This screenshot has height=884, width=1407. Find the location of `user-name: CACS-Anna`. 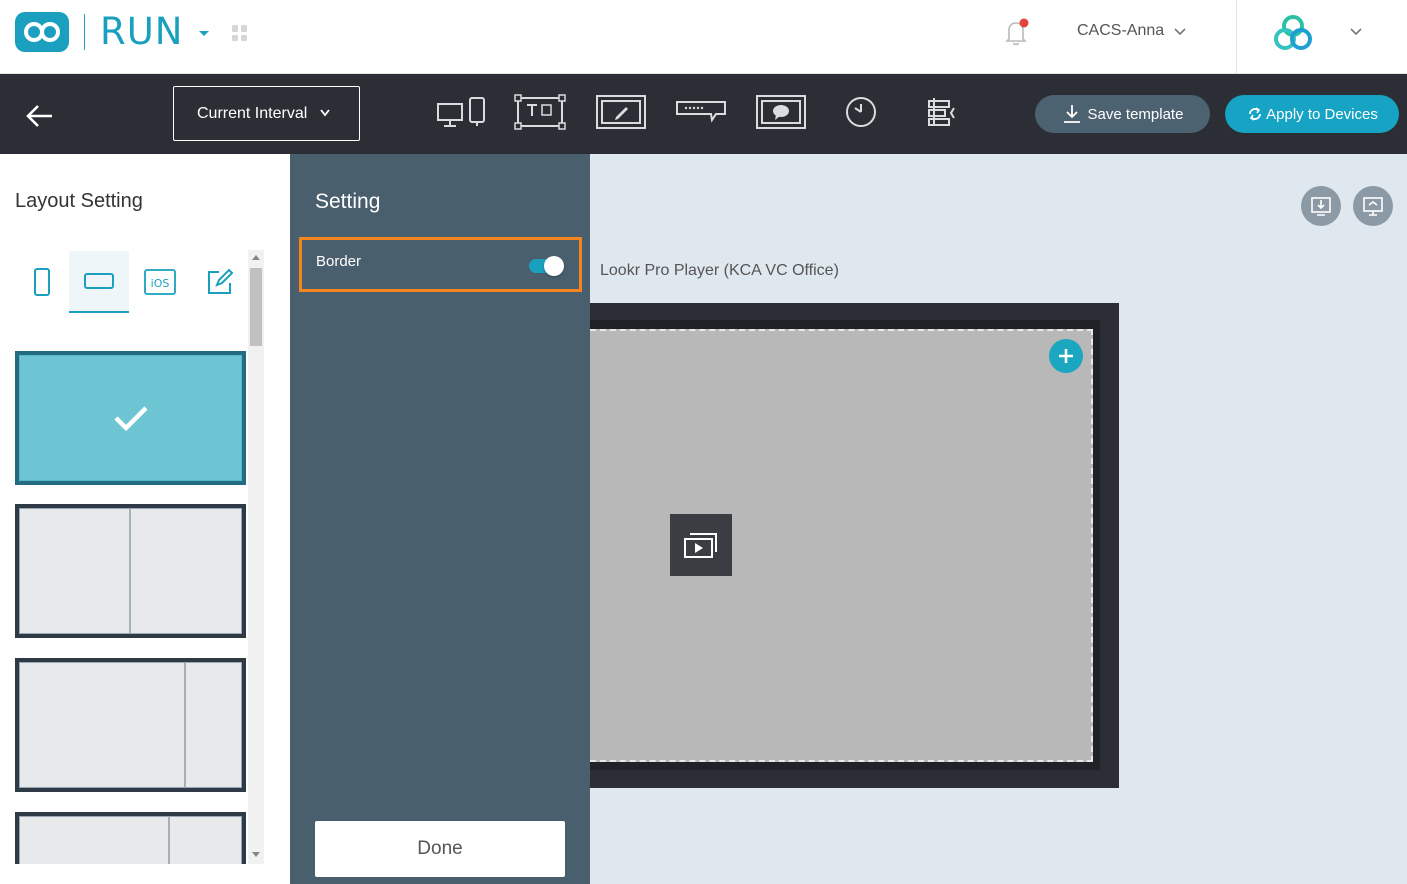

user-name: CACS-Anna is located at coordinates (1120, 31).